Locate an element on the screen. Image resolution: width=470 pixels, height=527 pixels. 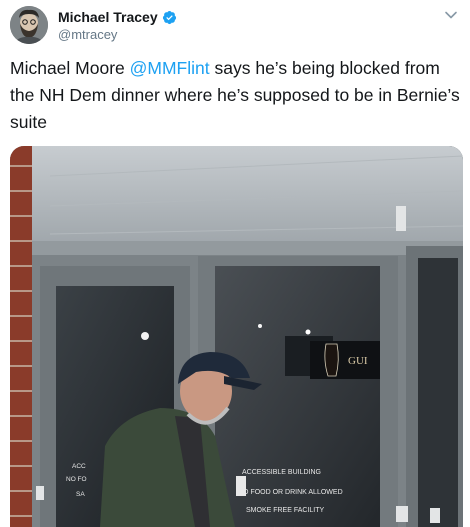
mention-link: @MMFlint is located at coordinates (170, 68).